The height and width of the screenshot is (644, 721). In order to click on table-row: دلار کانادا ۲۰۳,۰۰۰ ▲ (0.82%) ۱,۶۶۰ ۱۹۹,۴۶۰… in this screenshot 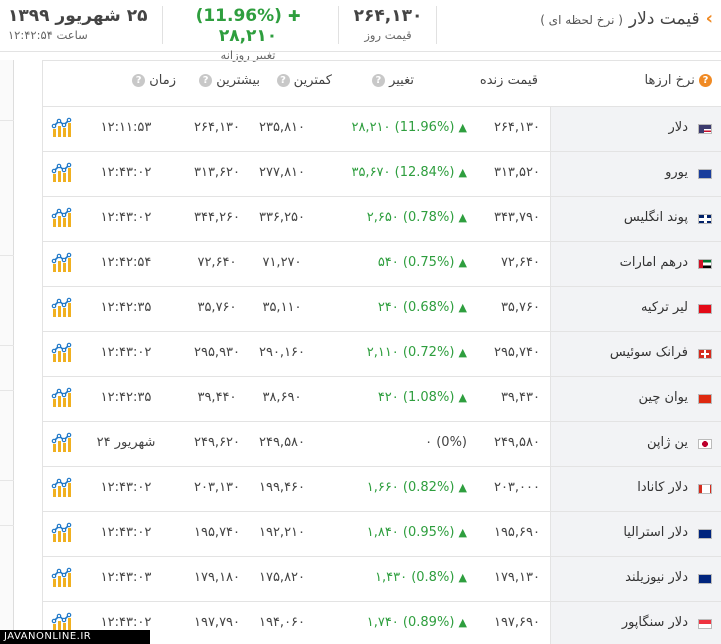, I will do `click(382, 489)`.